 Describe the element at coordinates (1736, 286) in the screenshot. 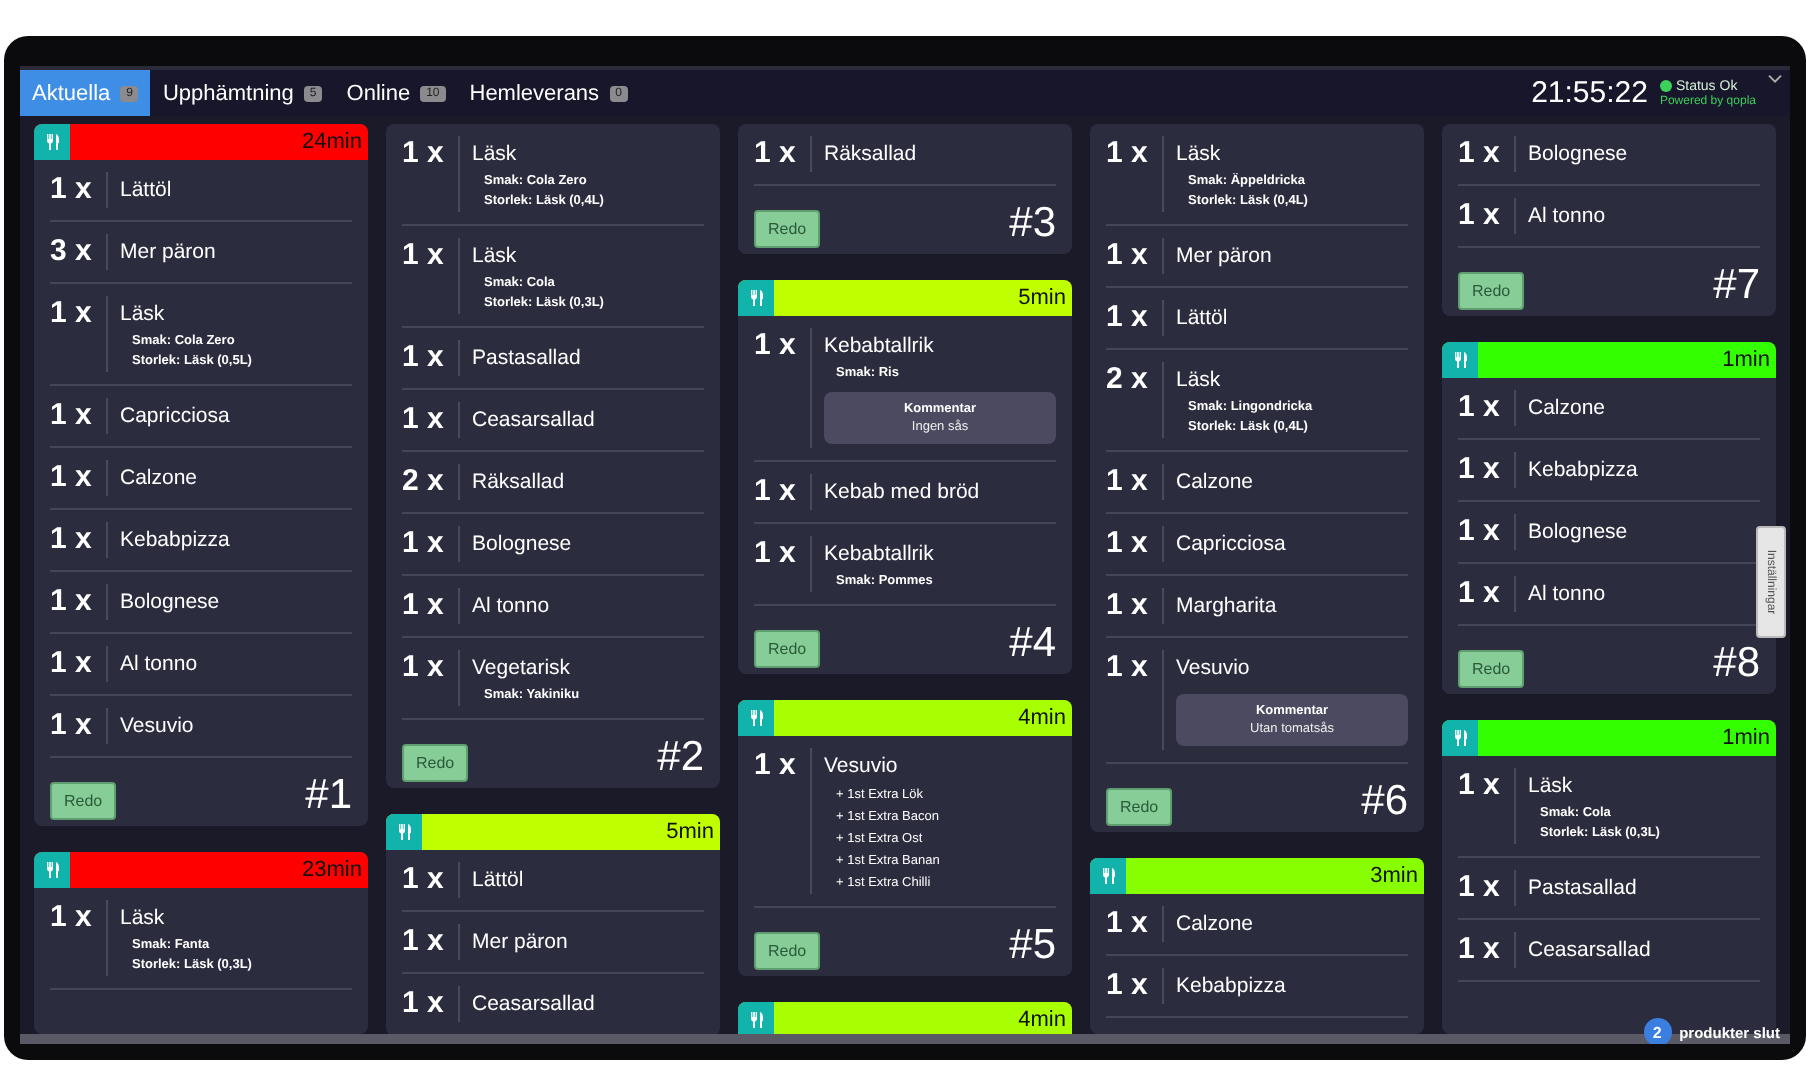

I see `order-number: #7` at that location.